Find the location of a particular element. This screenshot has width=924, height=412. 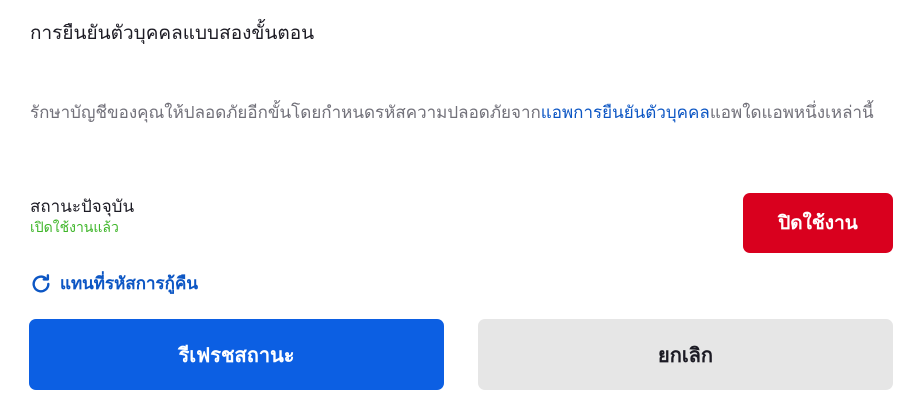

authenticator-apps-link: แอพการยืนยันตัวบุคคล is located at coordinates (625, 113).